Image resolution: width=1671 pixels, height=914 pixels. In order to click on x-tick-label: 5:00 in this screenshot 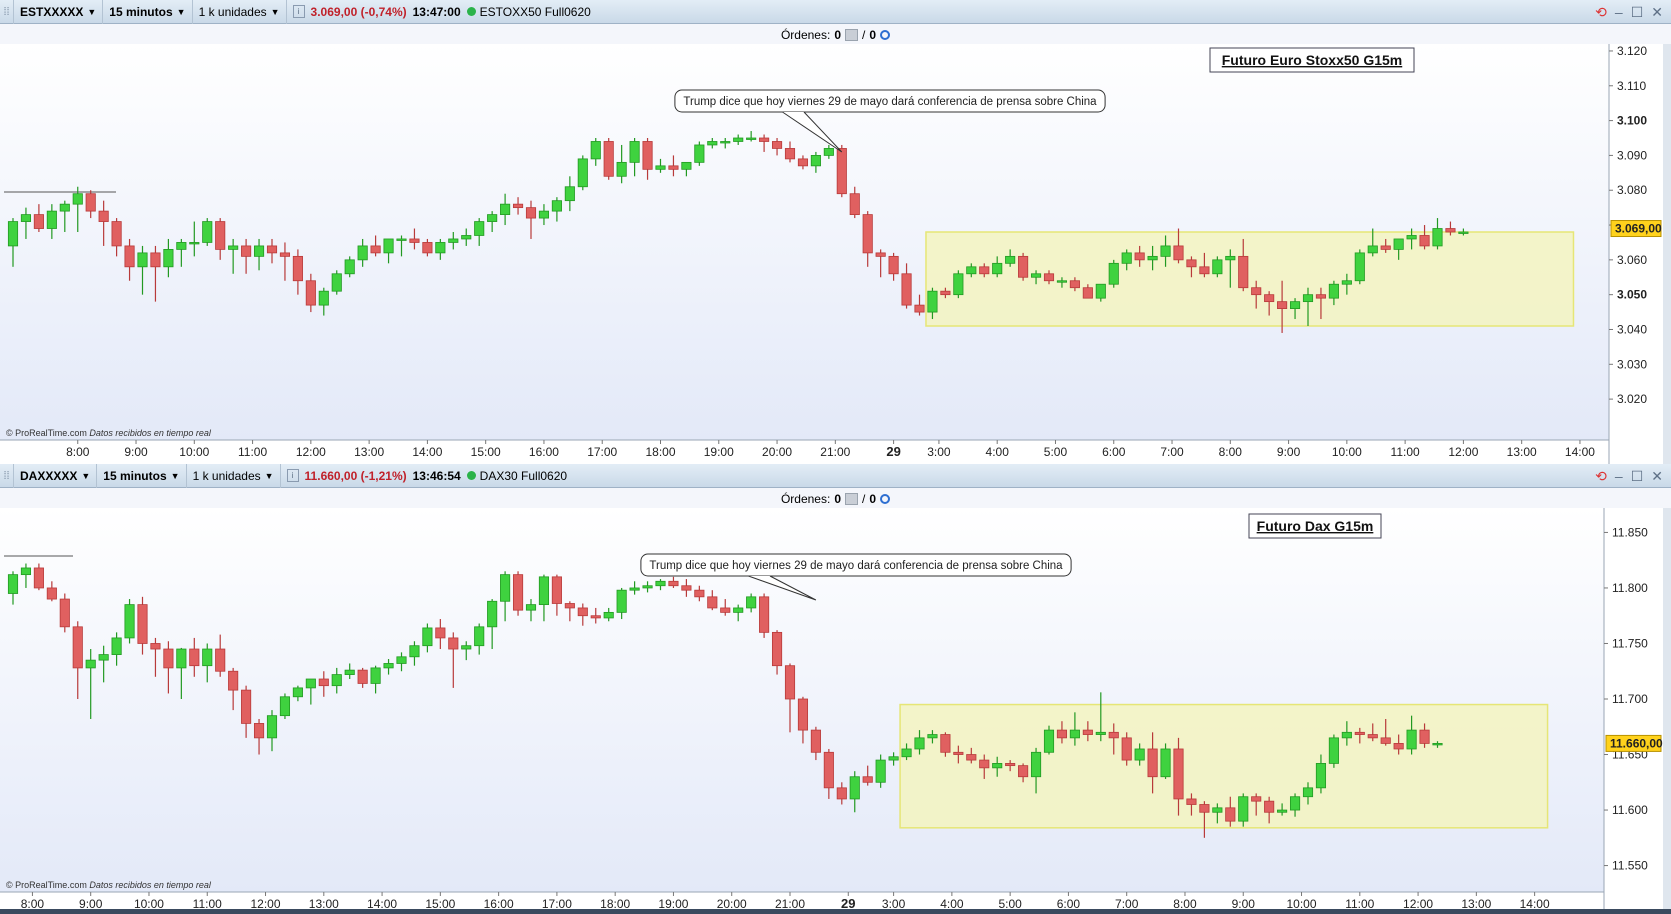, I will do `click(1056, 452)`.